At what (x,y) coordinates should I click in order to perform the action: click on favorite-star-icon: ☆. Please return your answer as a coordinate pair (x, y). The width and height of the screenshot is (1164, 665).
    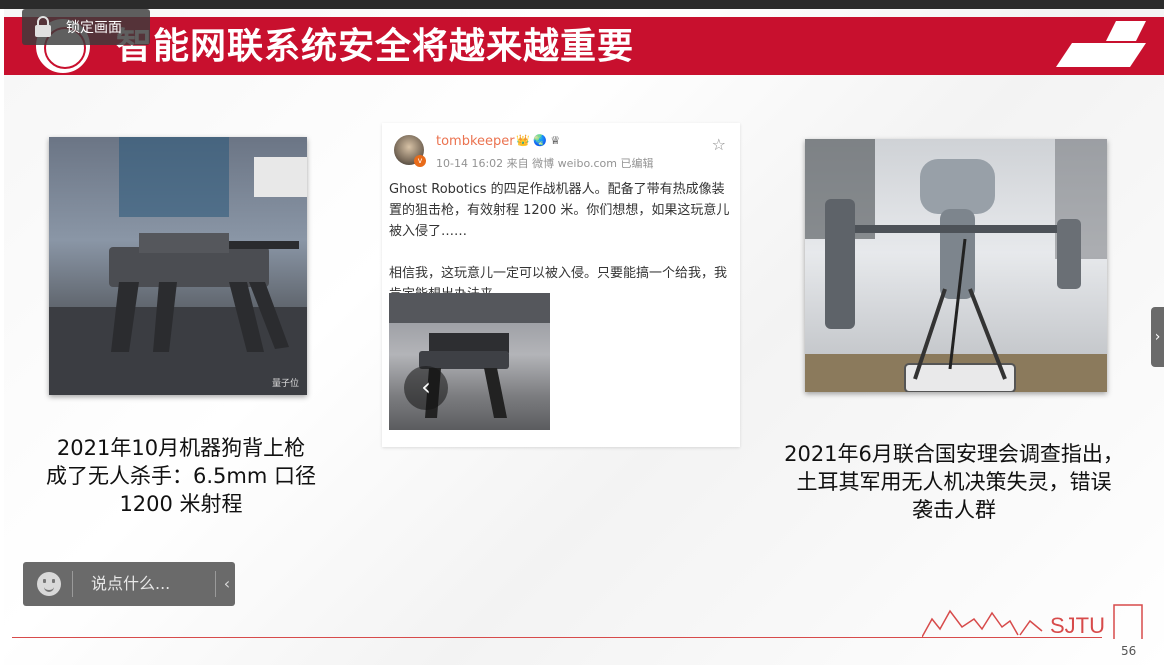
    Looking at the image, I should click on (719, 144).